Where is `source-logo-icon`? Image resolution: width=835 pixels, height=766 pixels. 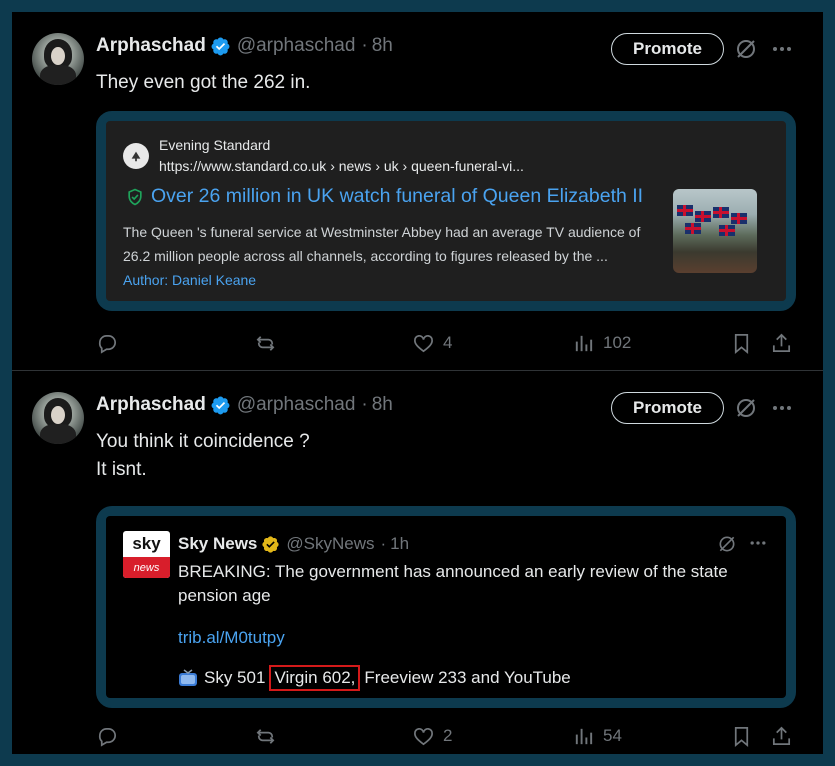
source-logo-icon is located at coordinates (136, 156).